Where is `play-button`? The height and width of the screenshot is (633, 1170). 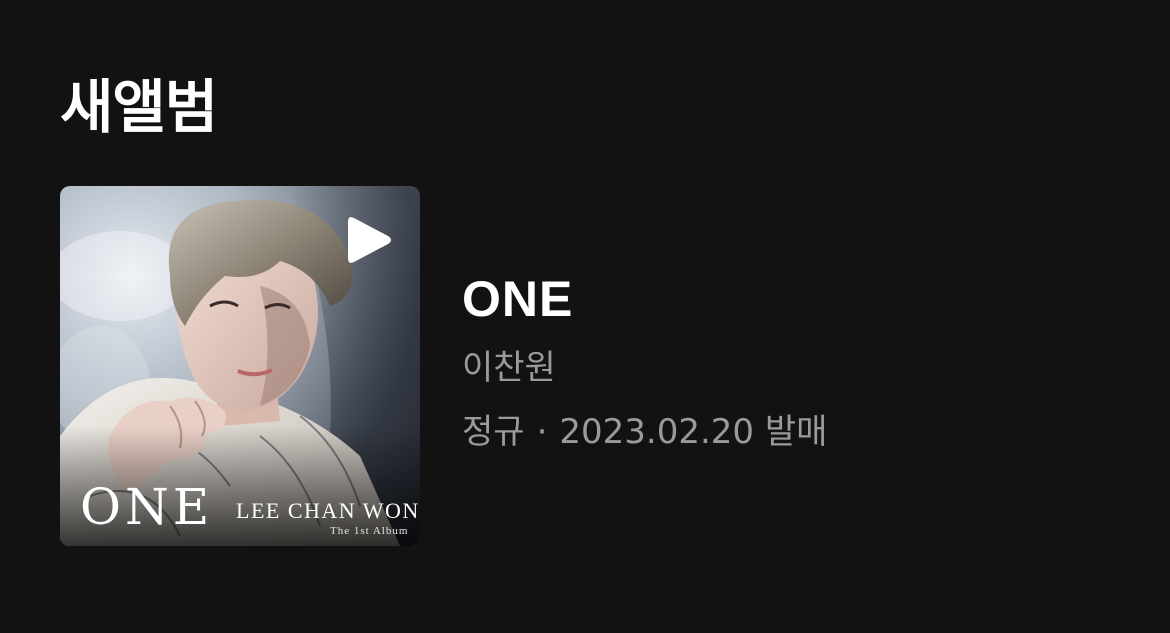 play-button is located at coordinates (370, 240).